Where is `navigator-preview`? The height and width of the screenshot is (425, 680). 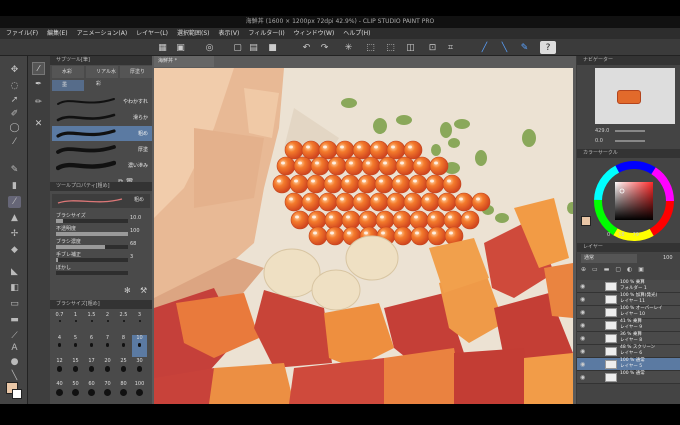 navigator-preview is located at coordinates (635, 96).